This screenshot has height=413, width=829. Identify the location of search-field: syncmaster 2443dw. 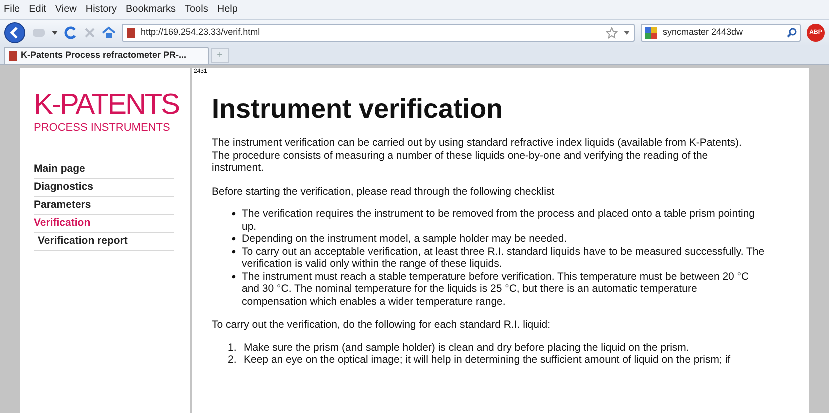
(721, 33).